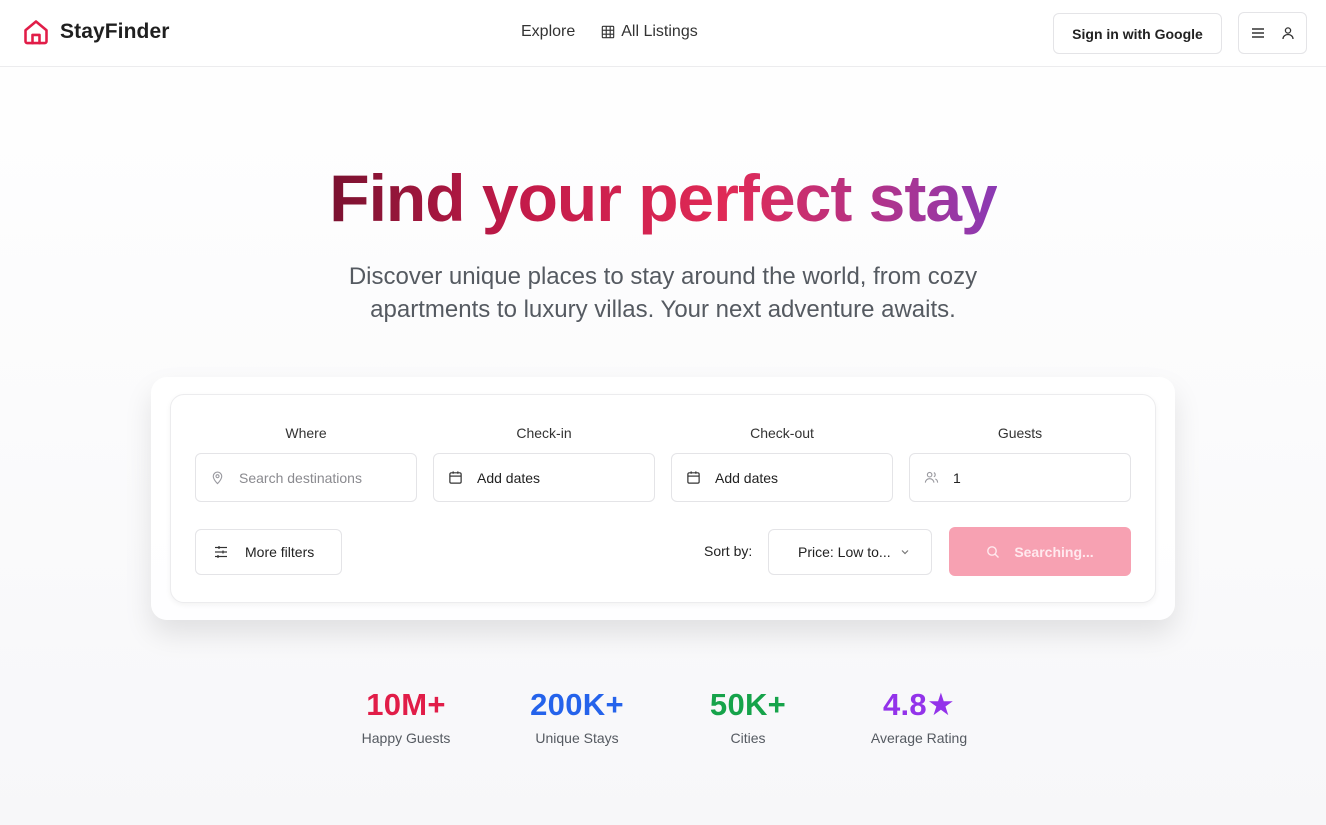  I want to click on where-field, so click(306, 477).